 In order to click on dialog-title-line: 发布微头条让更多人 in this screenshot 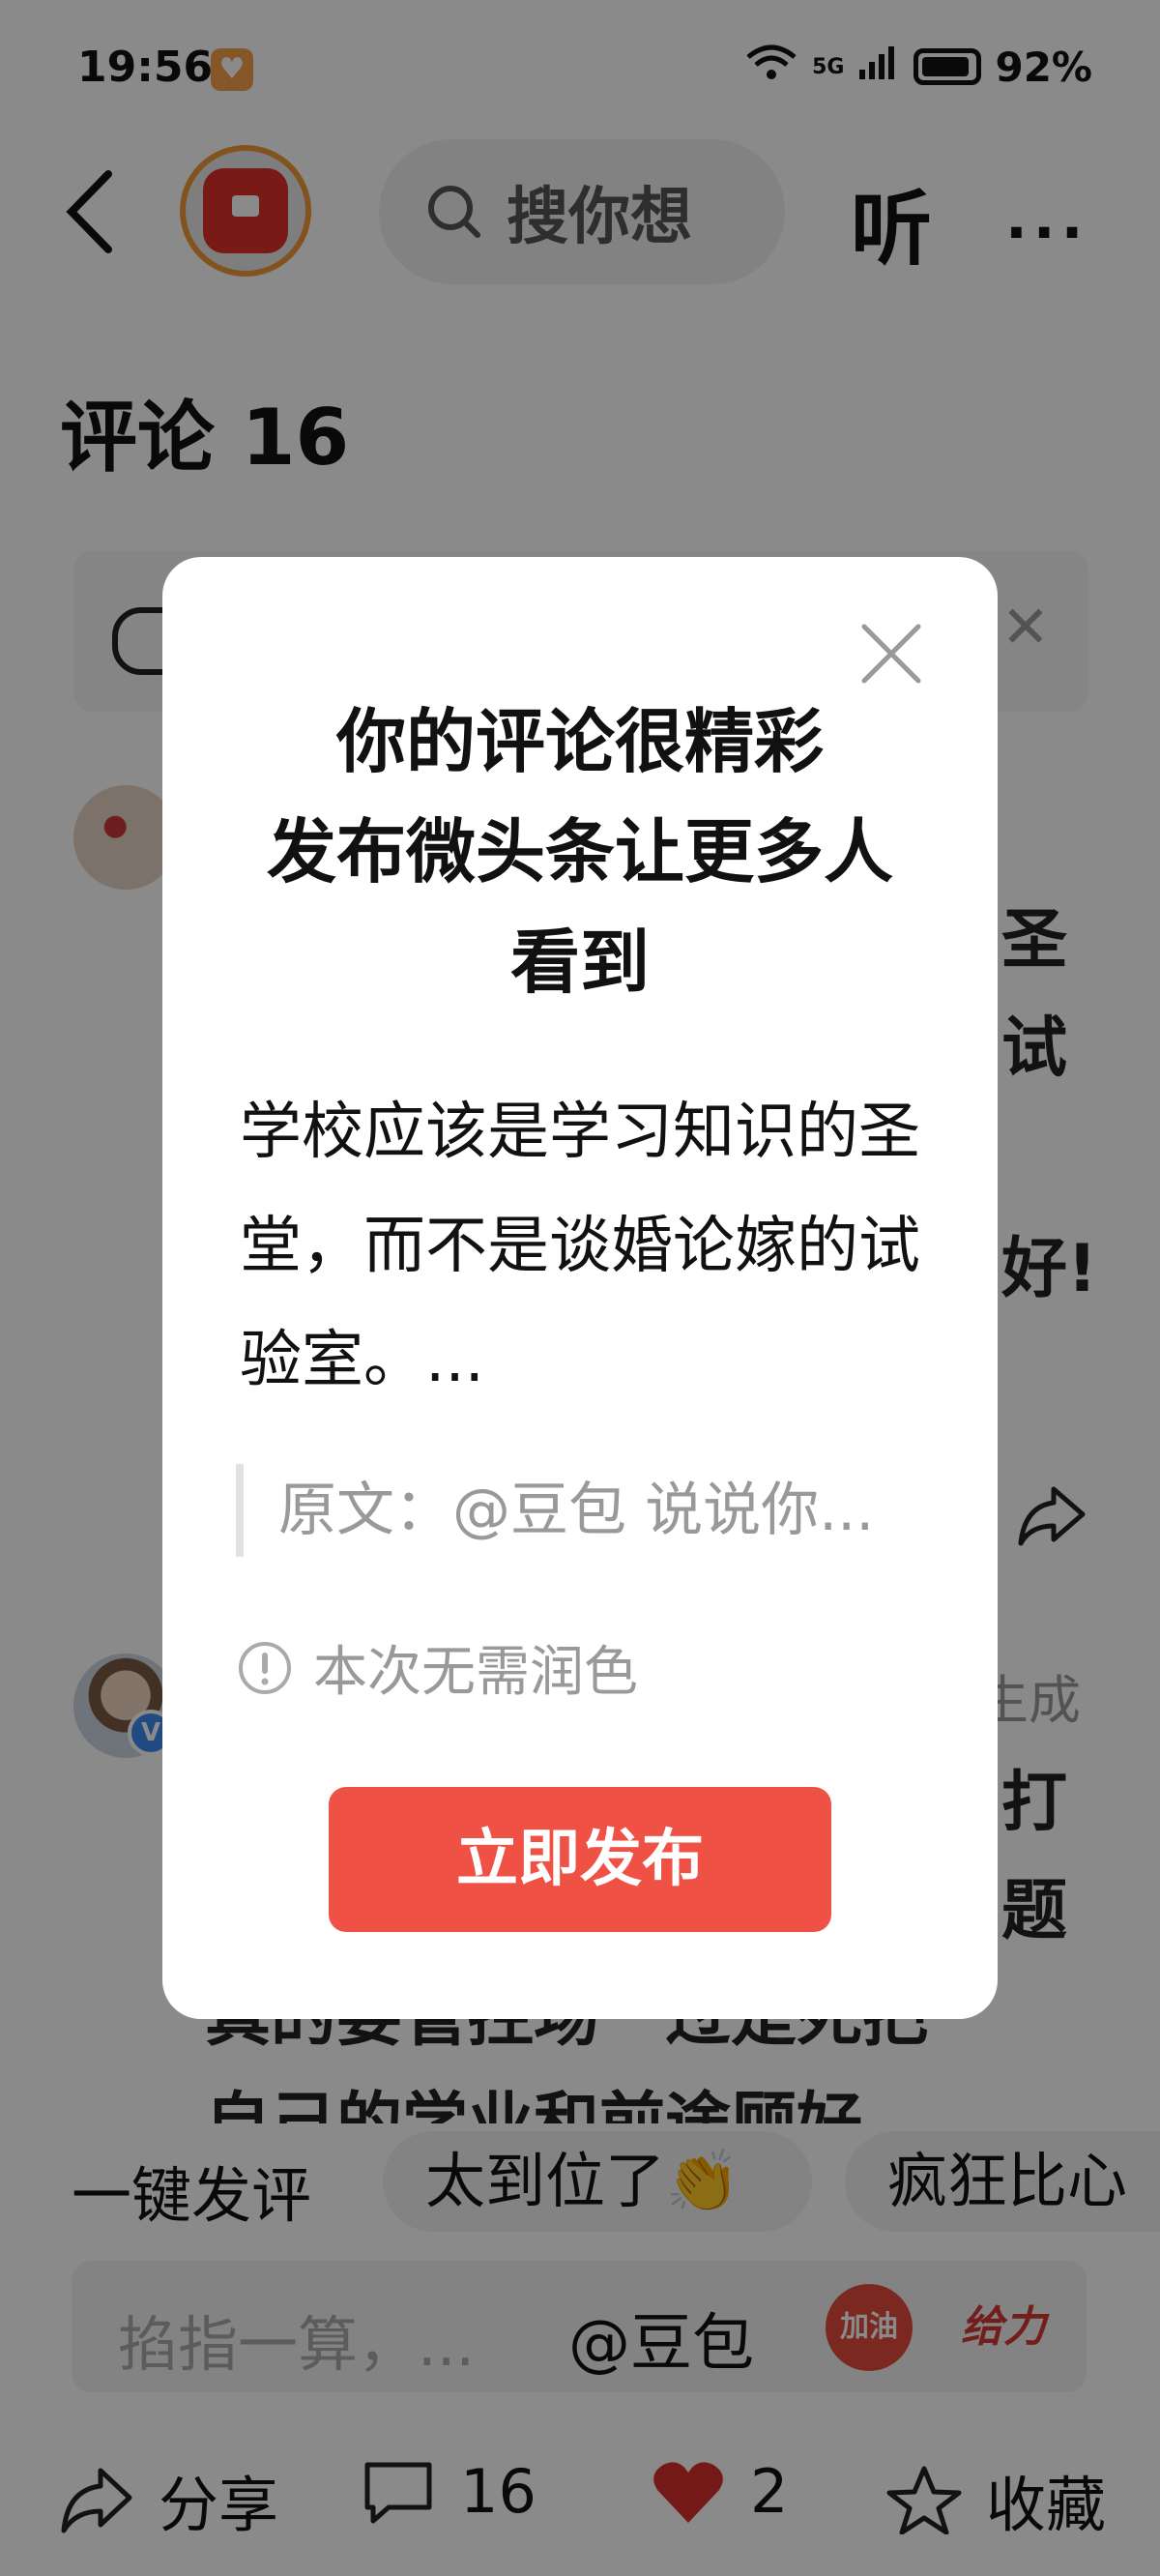, I will do `click(579, 852)`.